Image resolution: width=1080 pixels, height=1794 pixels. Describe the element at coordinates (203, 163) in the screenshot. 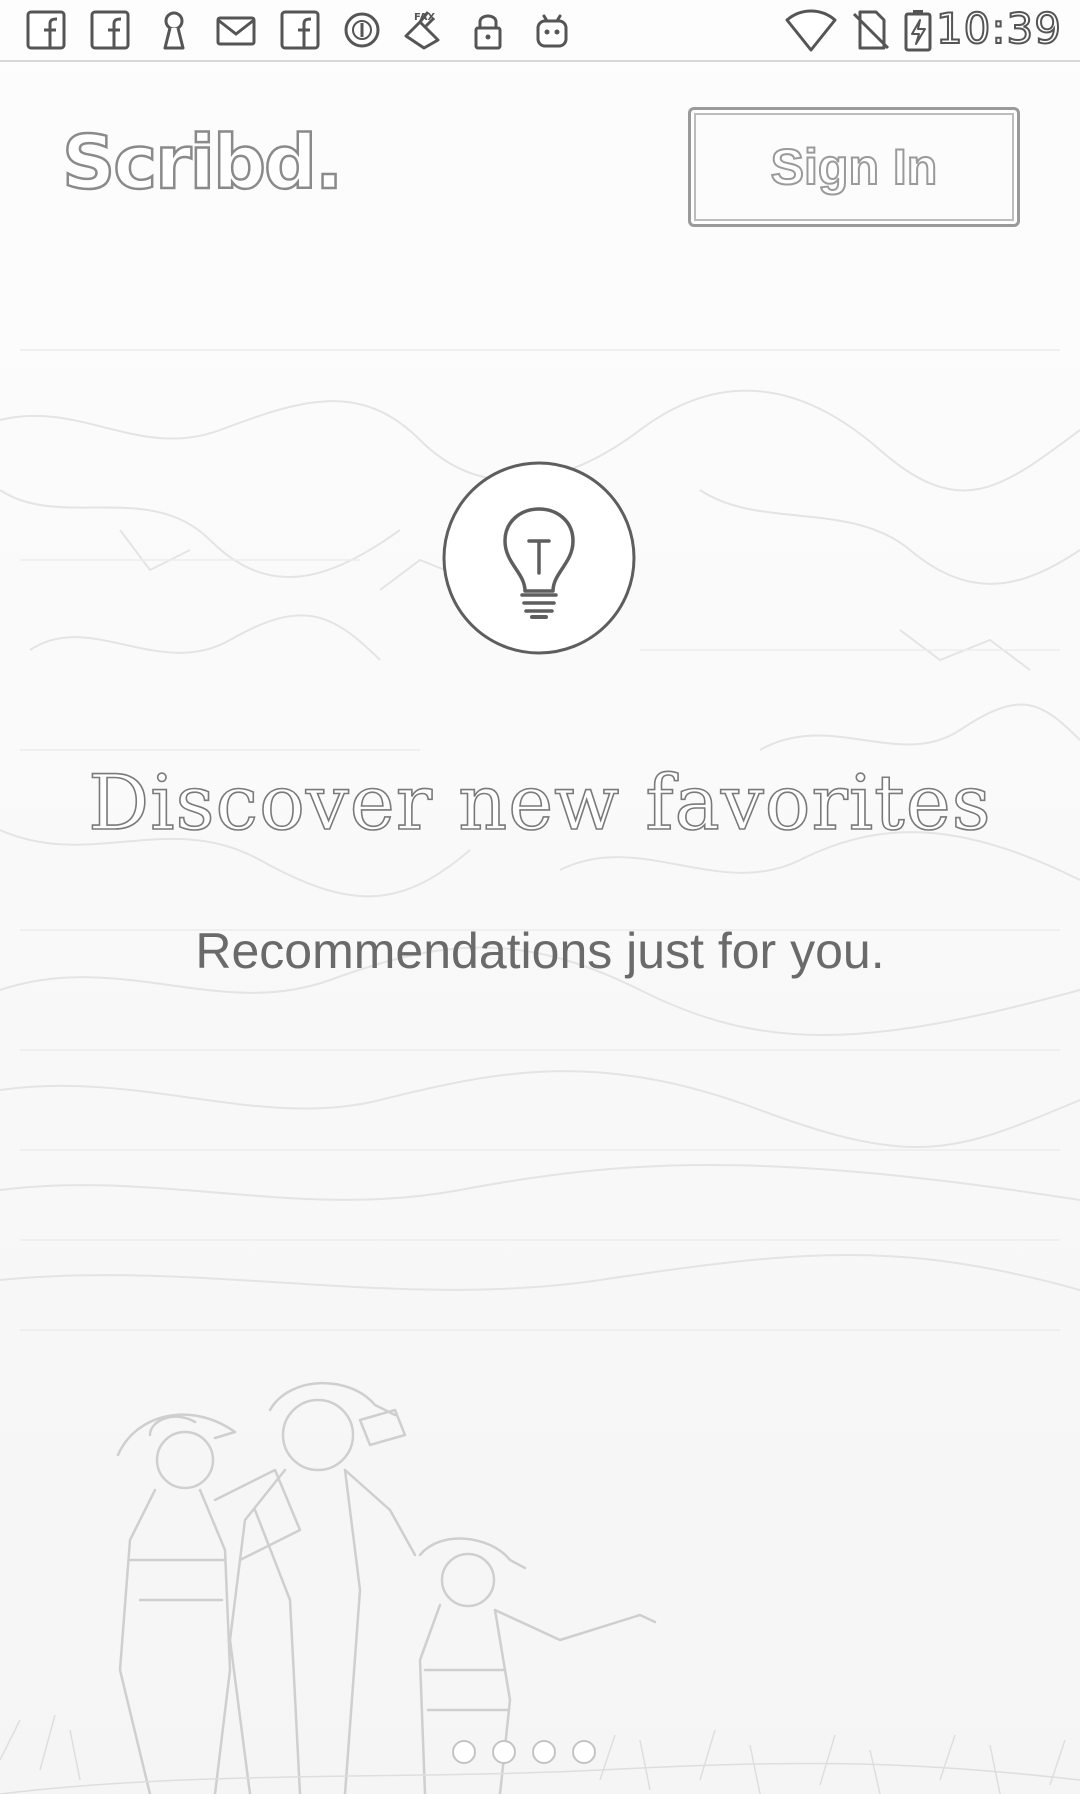

I see `scribd-logo: Scribd.` at that location.